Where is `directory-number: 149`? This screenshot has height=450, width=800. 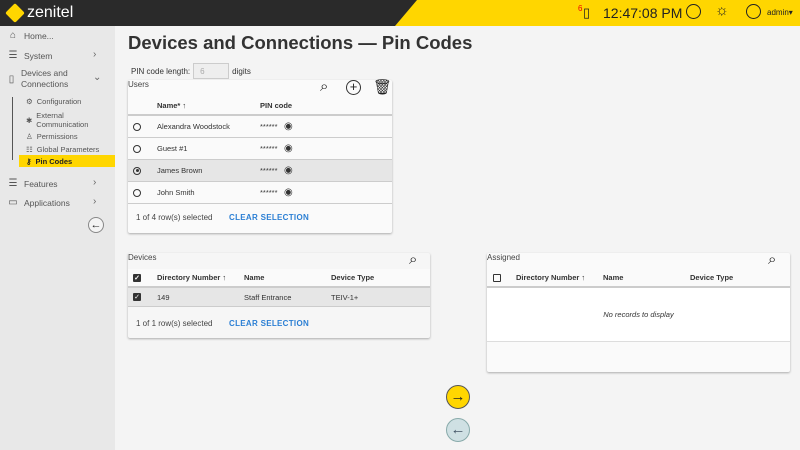
directory-number: 149 is located at coordinates (163, 297).